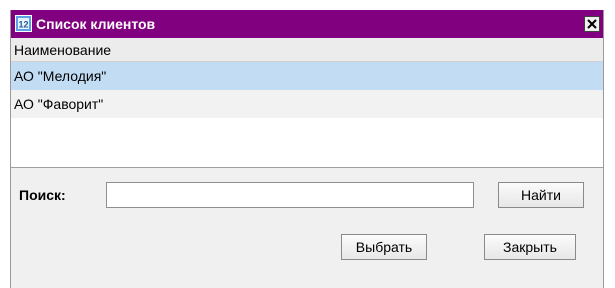 The image size is (615, 288). I want to click on column-header-name: Наименование, so click(307, 50).